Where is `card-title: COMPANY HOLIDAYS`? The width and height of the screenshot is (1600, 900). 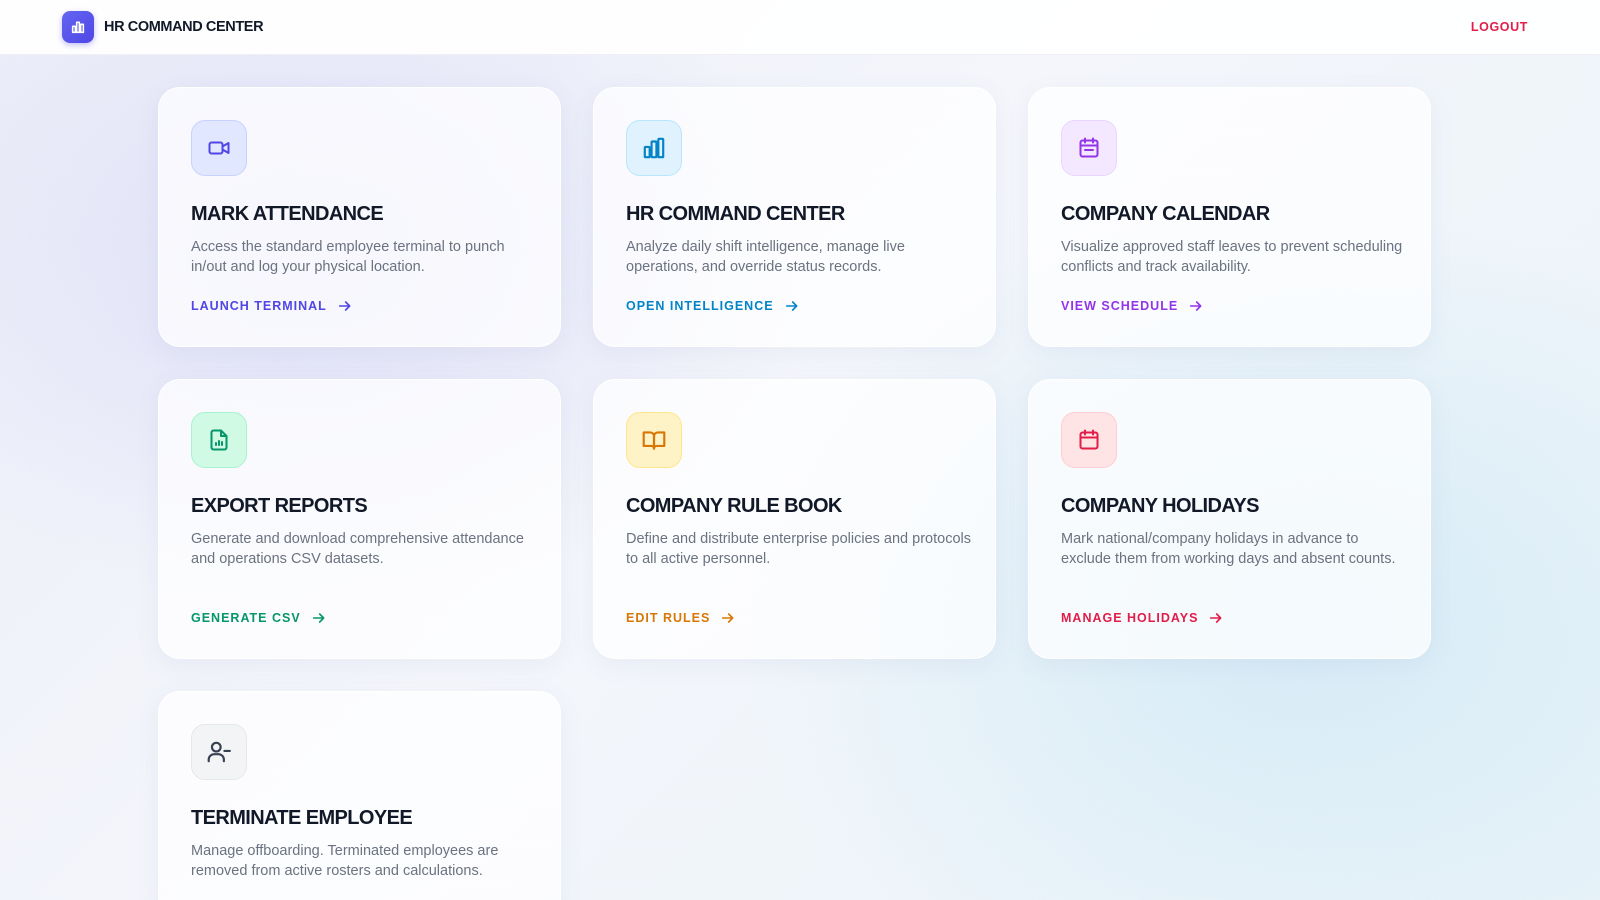 card-title: COMPANY HOLIDAYS is located at coordinates (1160, 506).